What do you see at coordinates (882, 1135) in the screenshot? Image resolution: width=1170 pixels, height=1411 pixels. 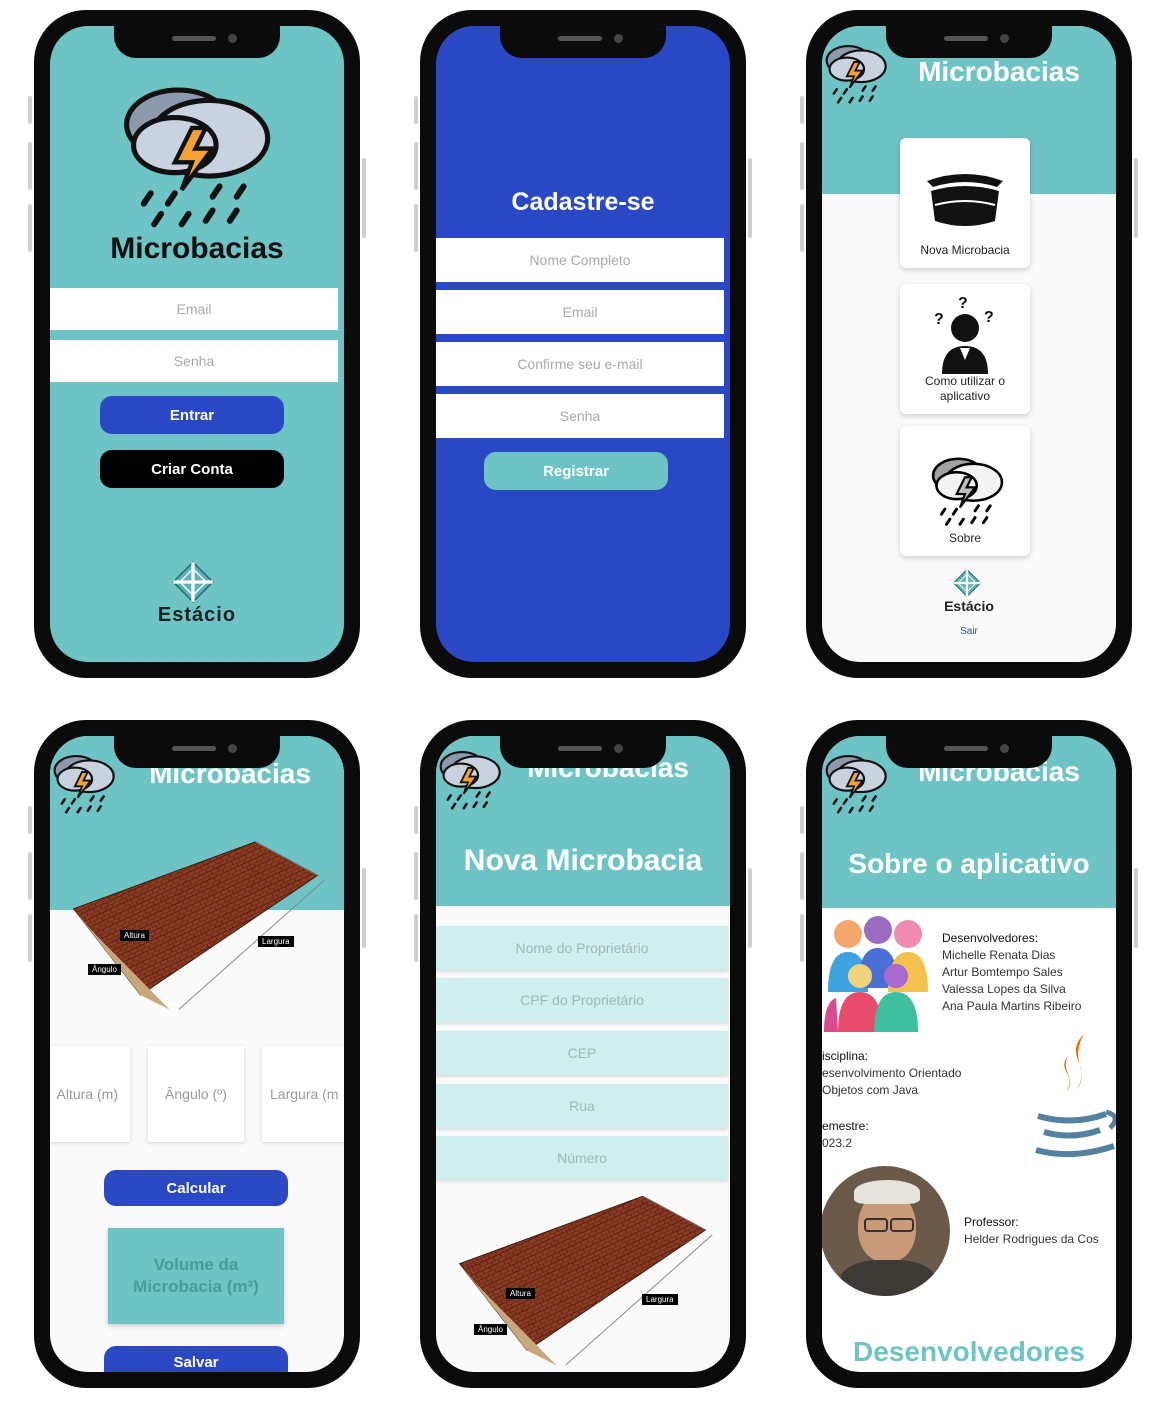 I see `semester-block: emestre: 023.2` at bounding box center [882, 1135].